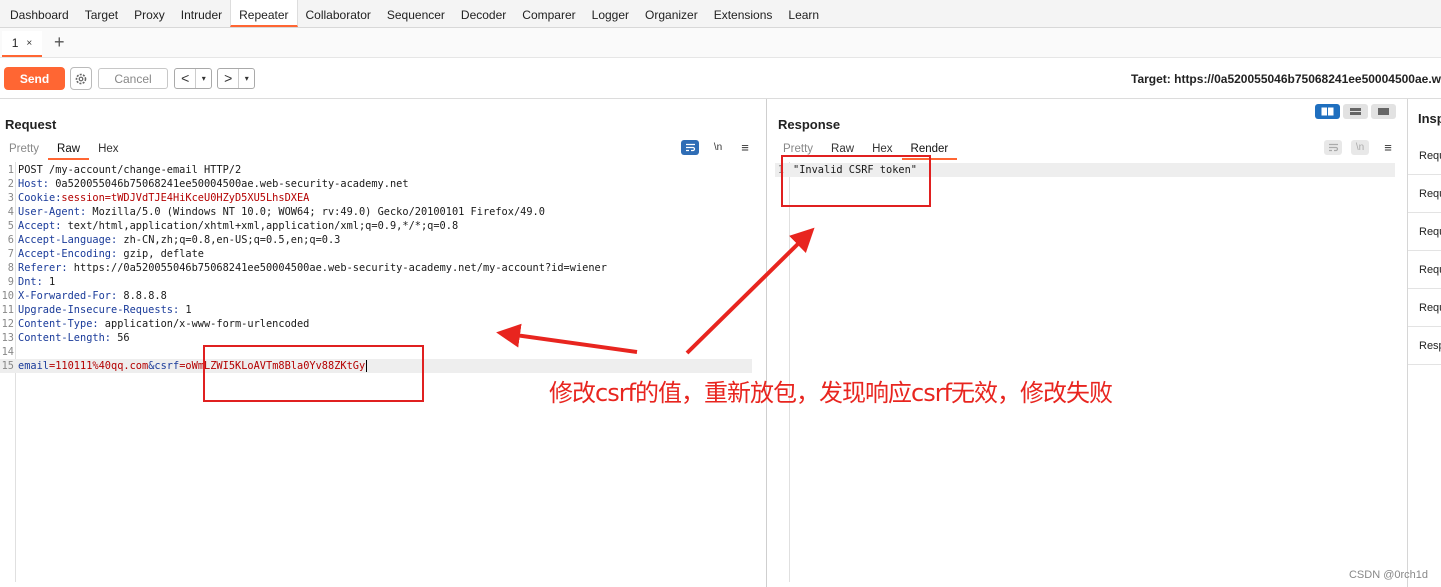  What do you see at coordinates (567, 338) in the screenshot?
I see `arrow-to-request` at bounding box center [567, 338].